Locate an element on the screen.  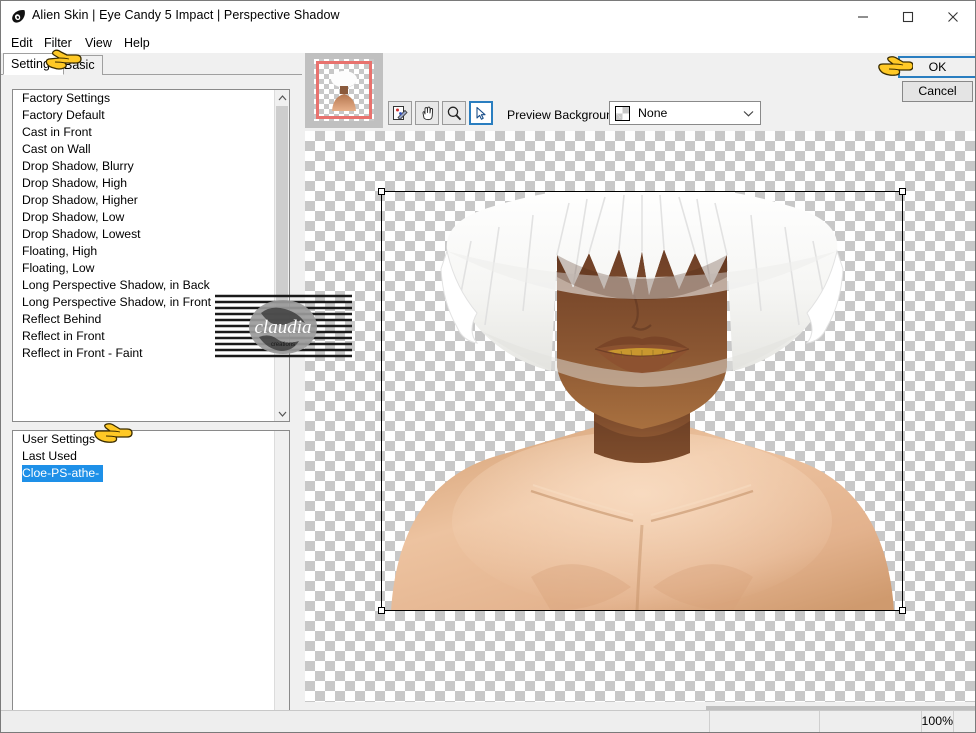
list-item: Long Perspective Shadow, in Front is located at coordinates (143, 302).